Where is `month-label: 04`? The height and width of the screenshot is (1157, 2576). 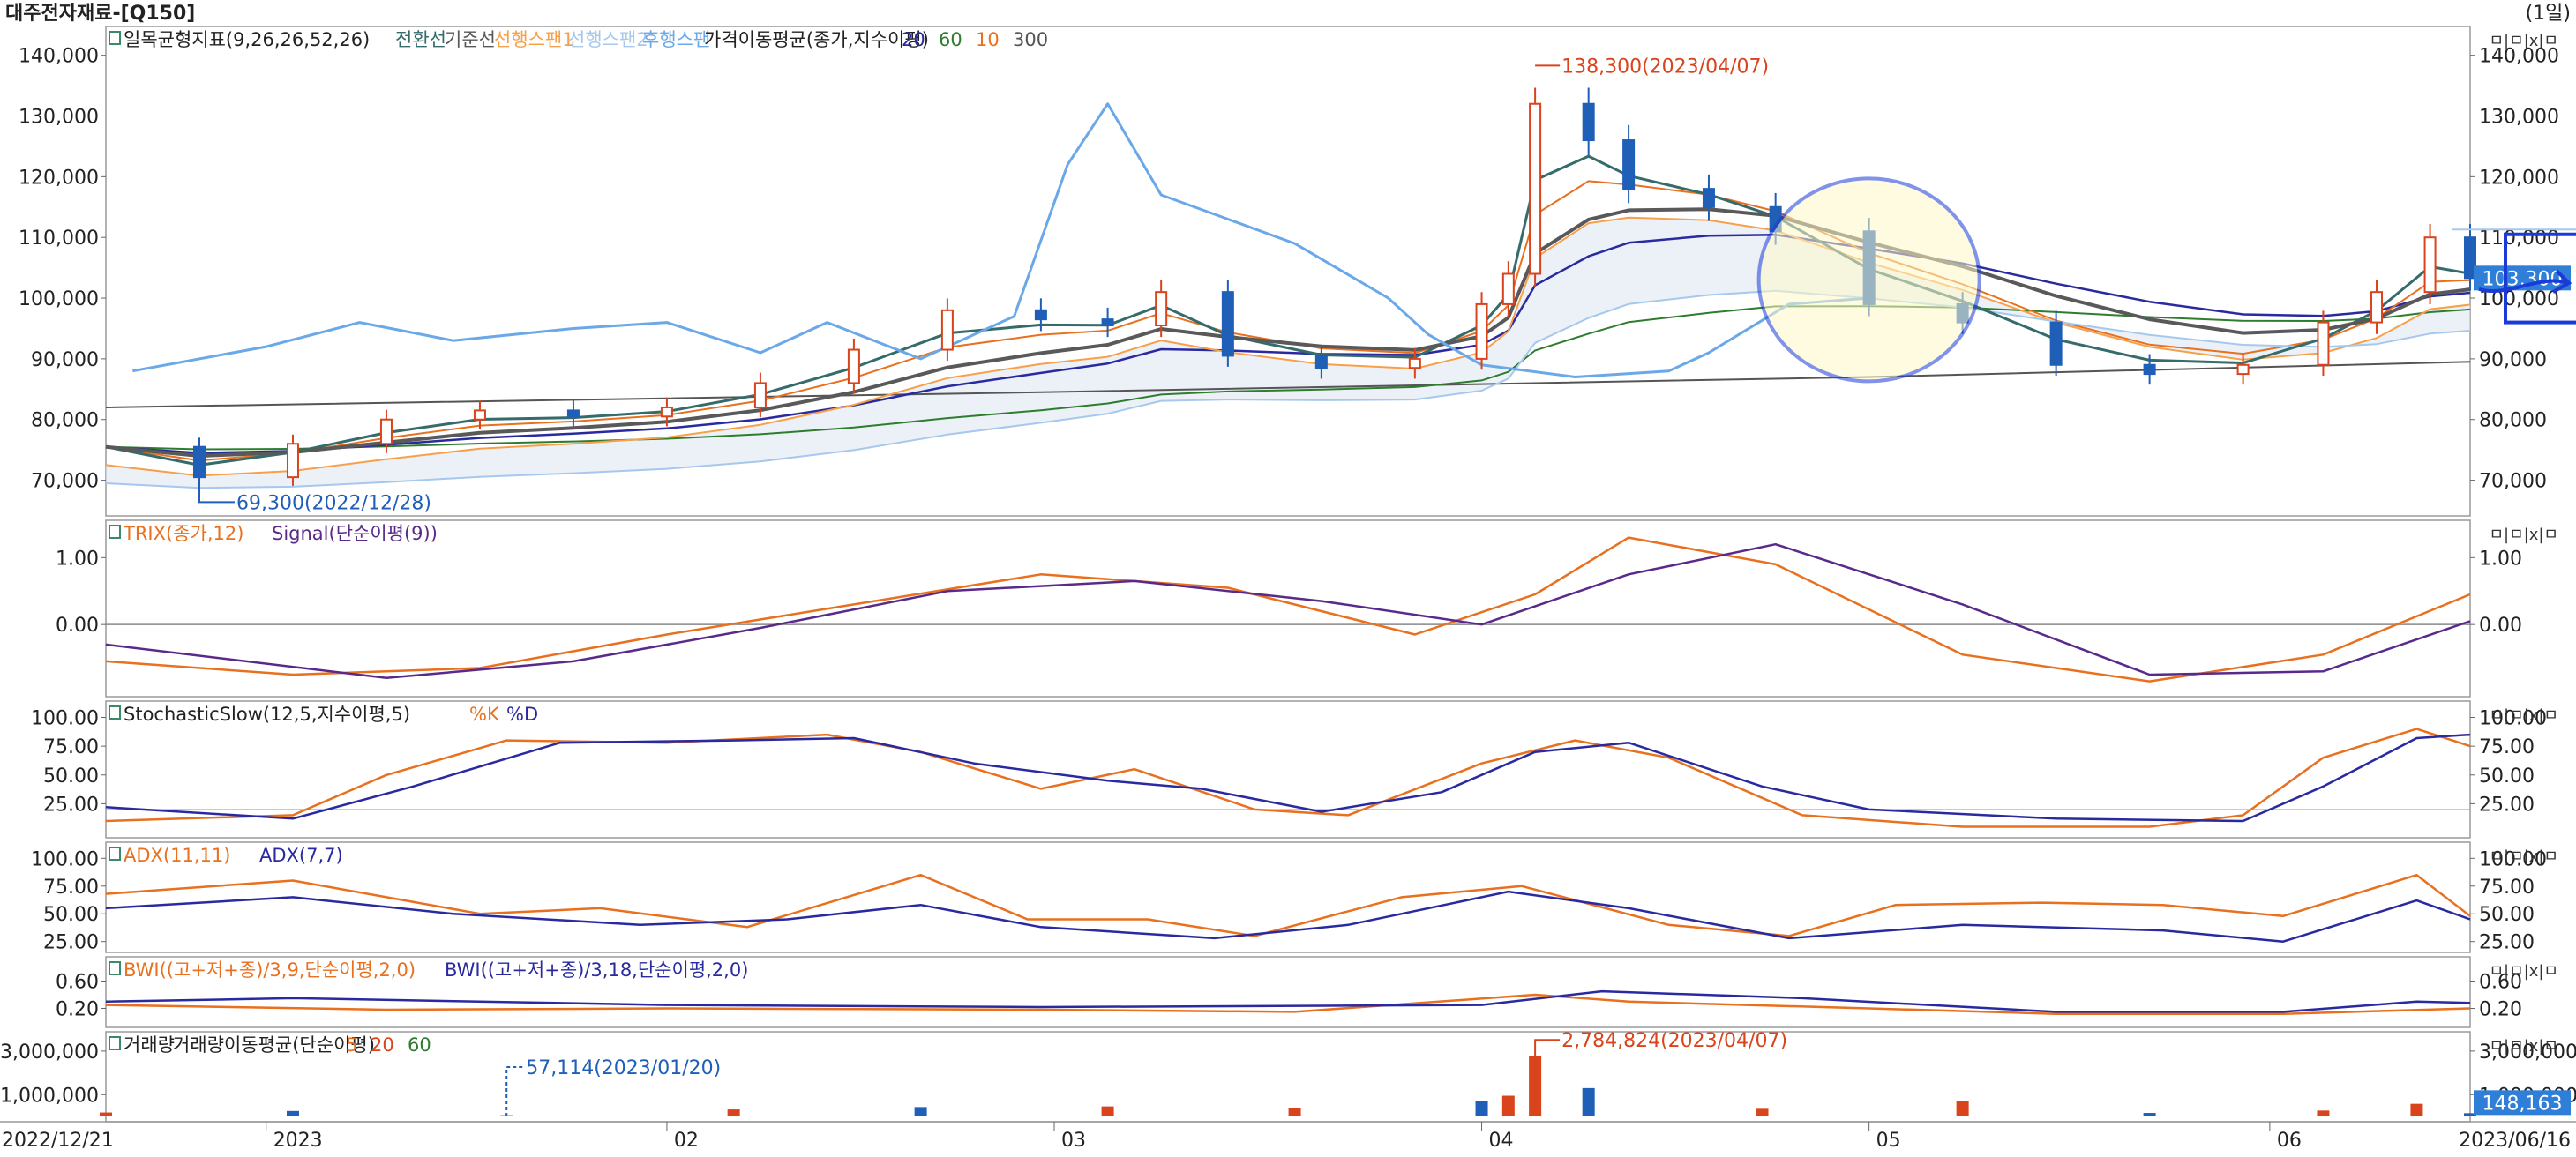 month-label: 04 is located at coordinates (1502, 1141).